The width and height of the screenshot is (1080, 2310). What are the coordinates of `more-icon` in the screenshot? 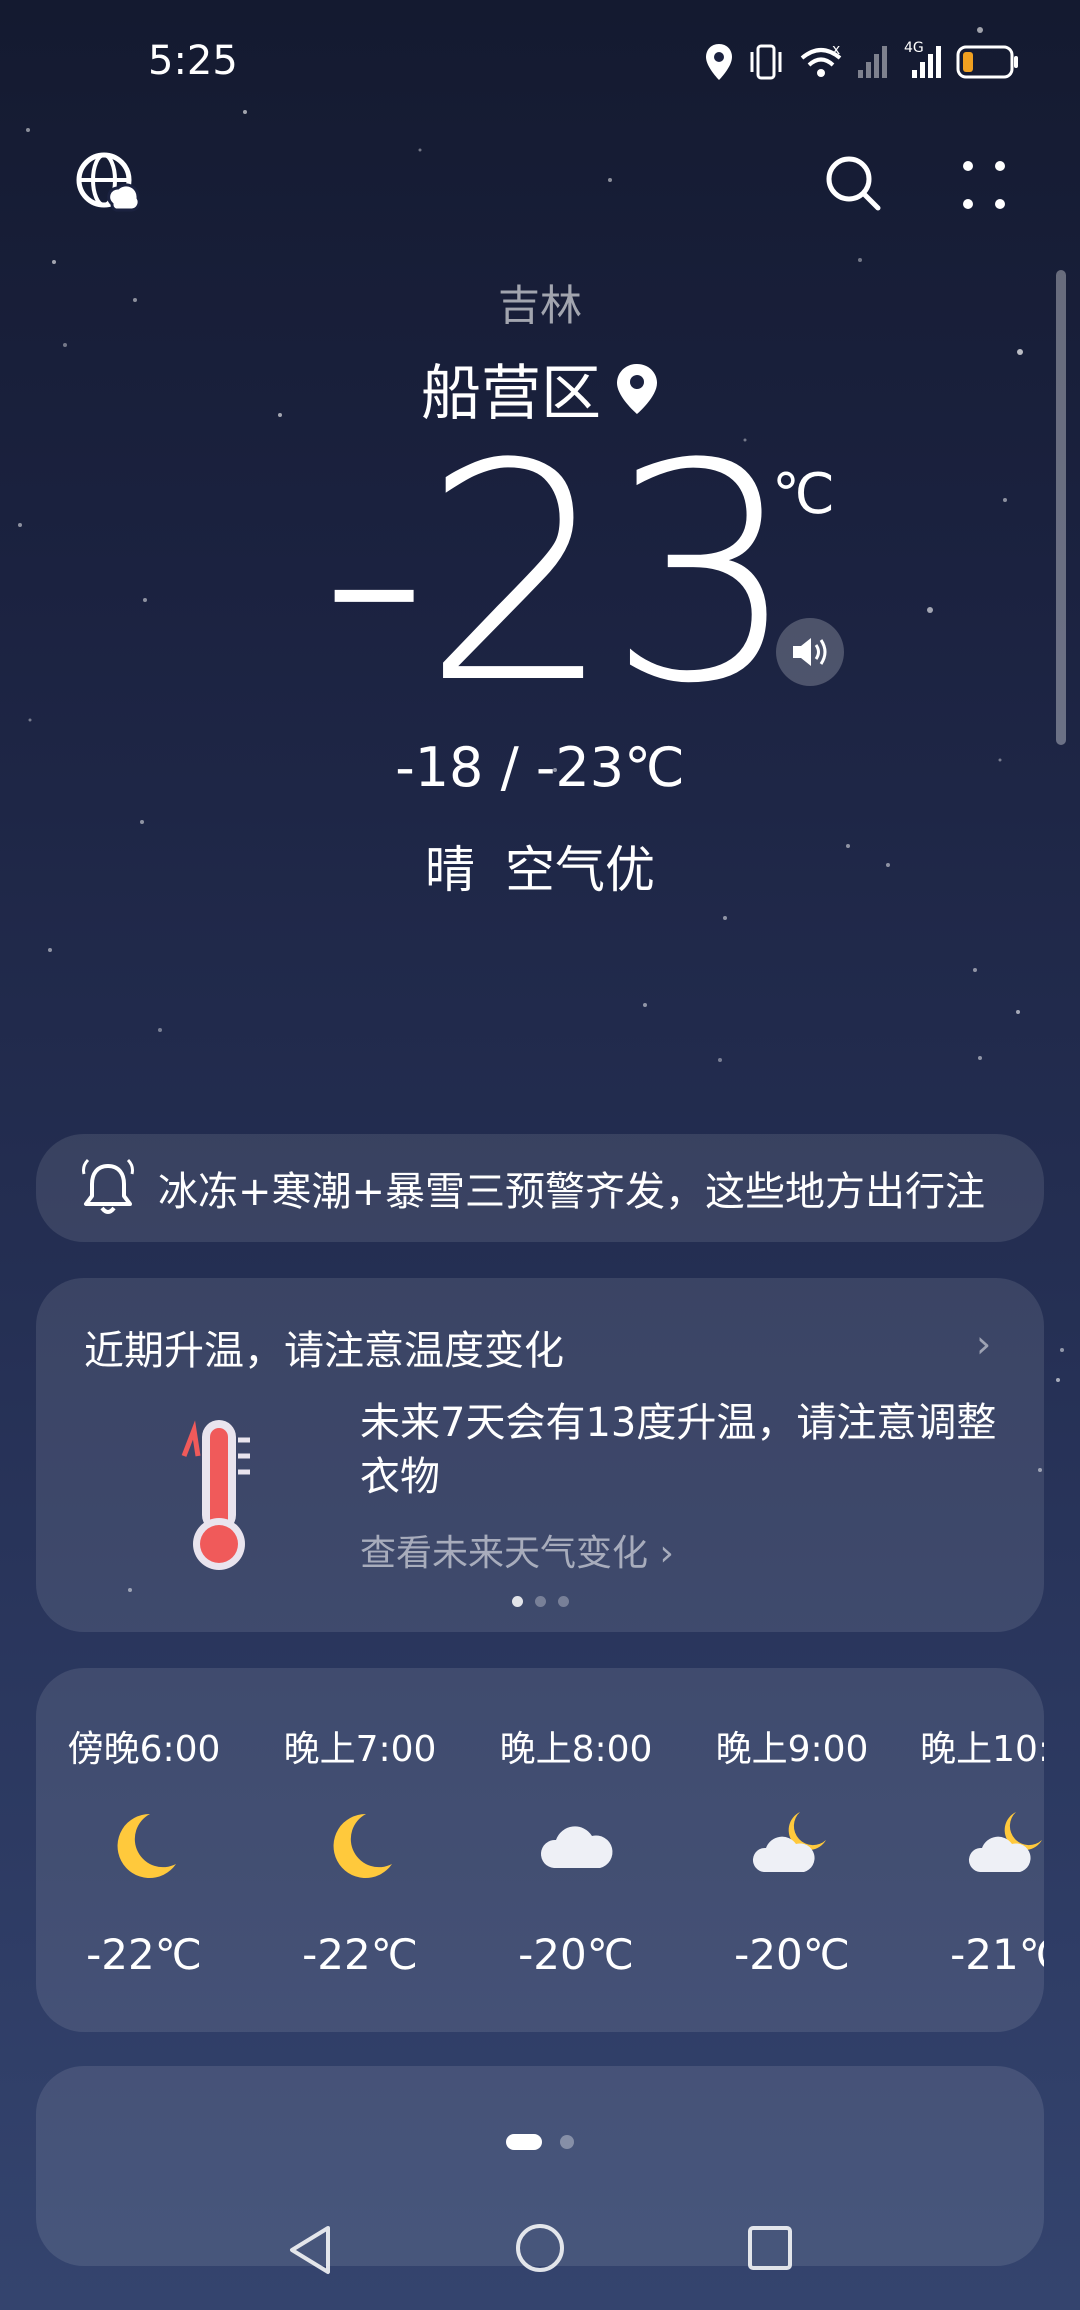 It's located at (984, 185).